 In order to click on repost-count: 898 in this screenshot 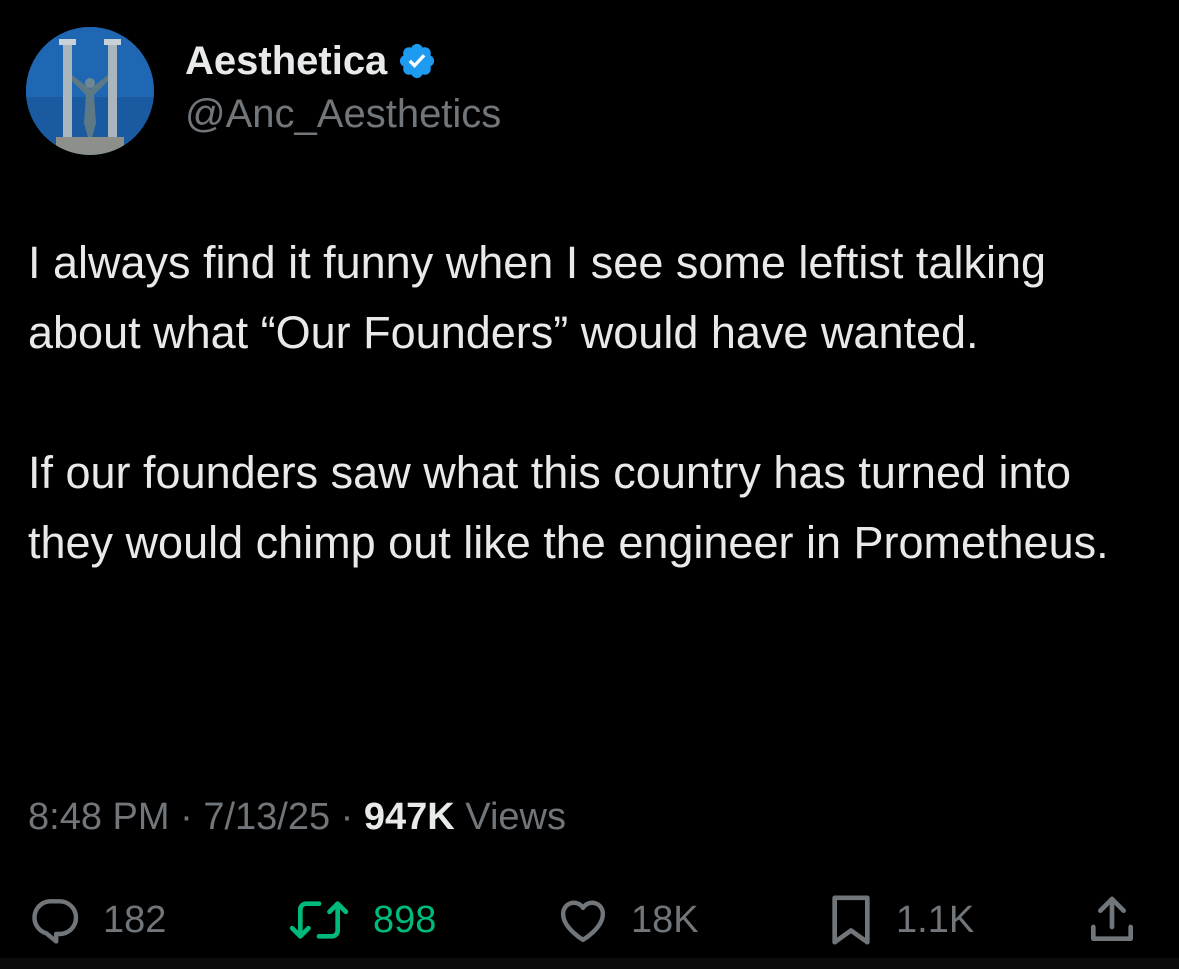, I will do `click(405, 920)`.